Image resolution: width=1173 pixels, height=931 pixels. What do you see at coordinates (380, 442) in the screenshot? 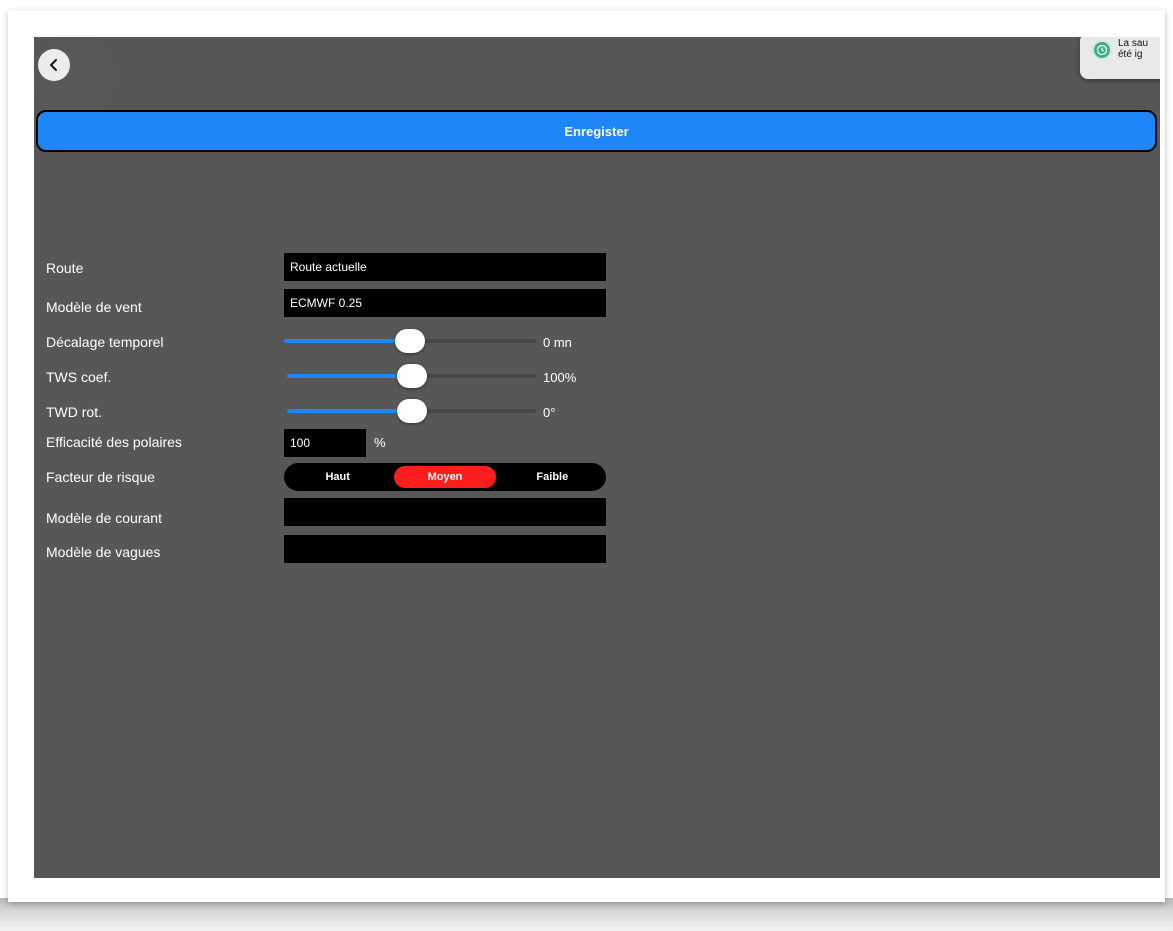
I see `polar-efficiency-unit: %` at bounding box center [380, 442].